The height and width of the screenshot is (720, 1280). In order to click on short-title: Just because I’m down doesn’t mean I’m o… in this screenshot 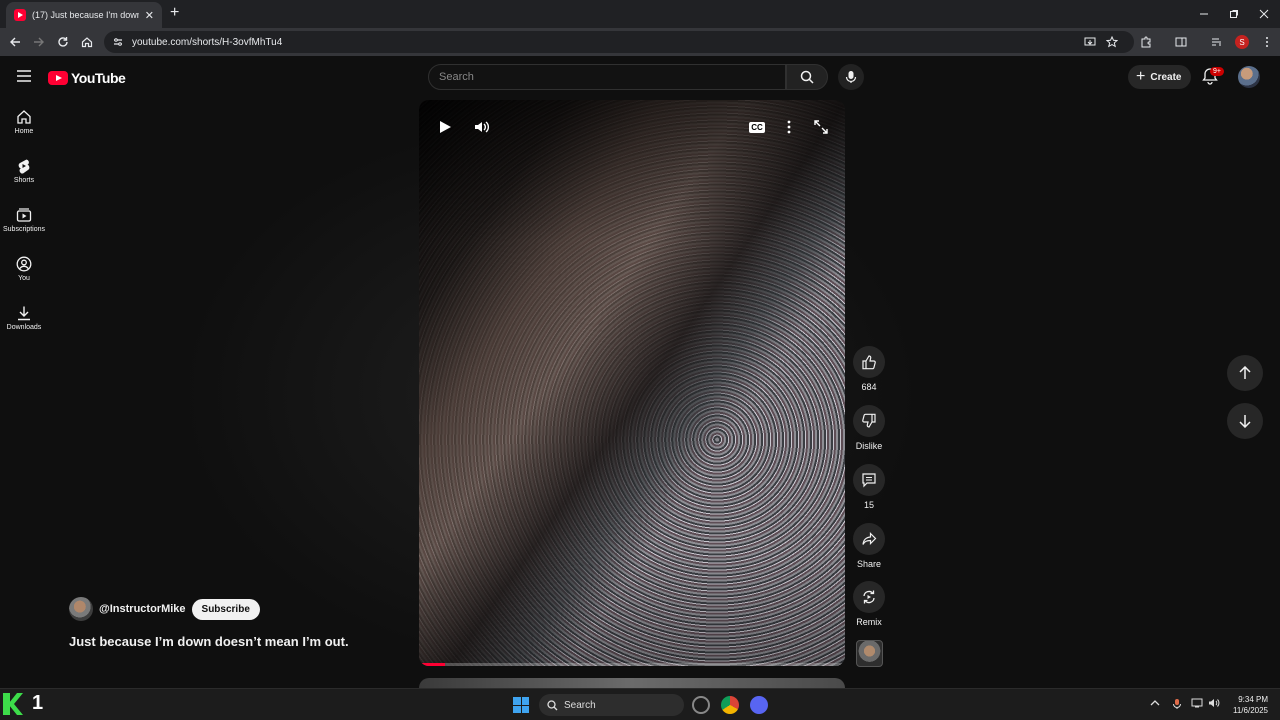, I will do `click(209, 641)`.